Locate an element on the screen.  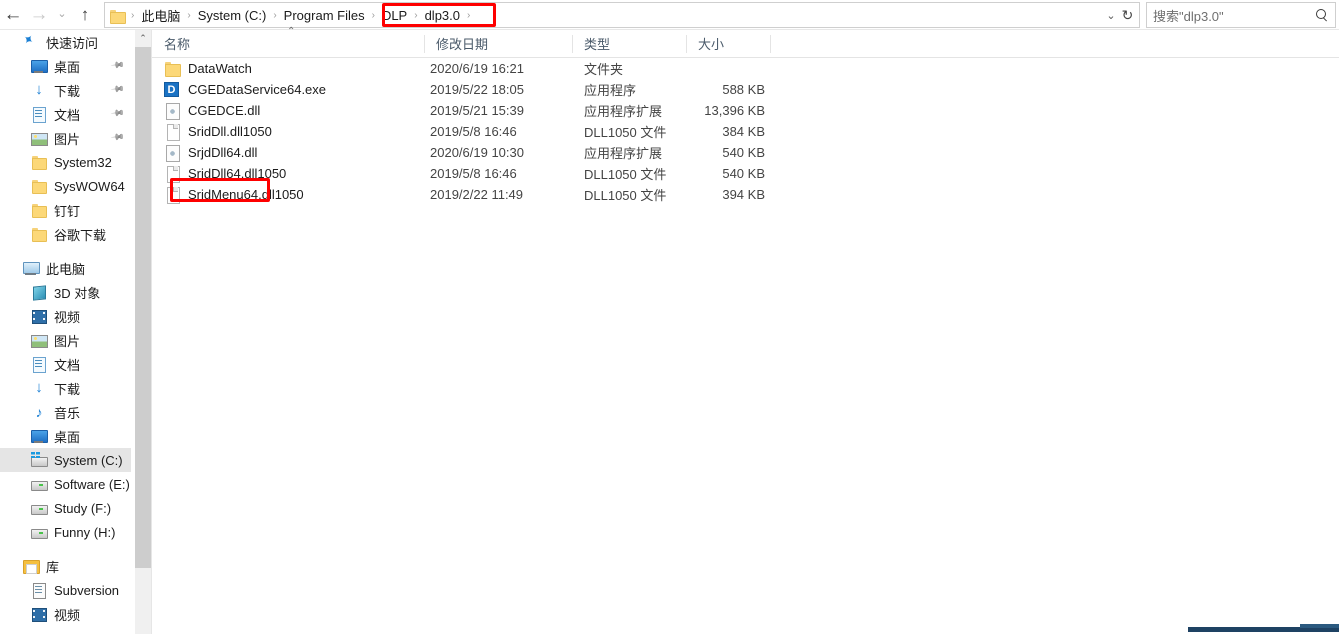
sidebar-item-3d-: 3D 对象 is located at coordinates (65, 292).